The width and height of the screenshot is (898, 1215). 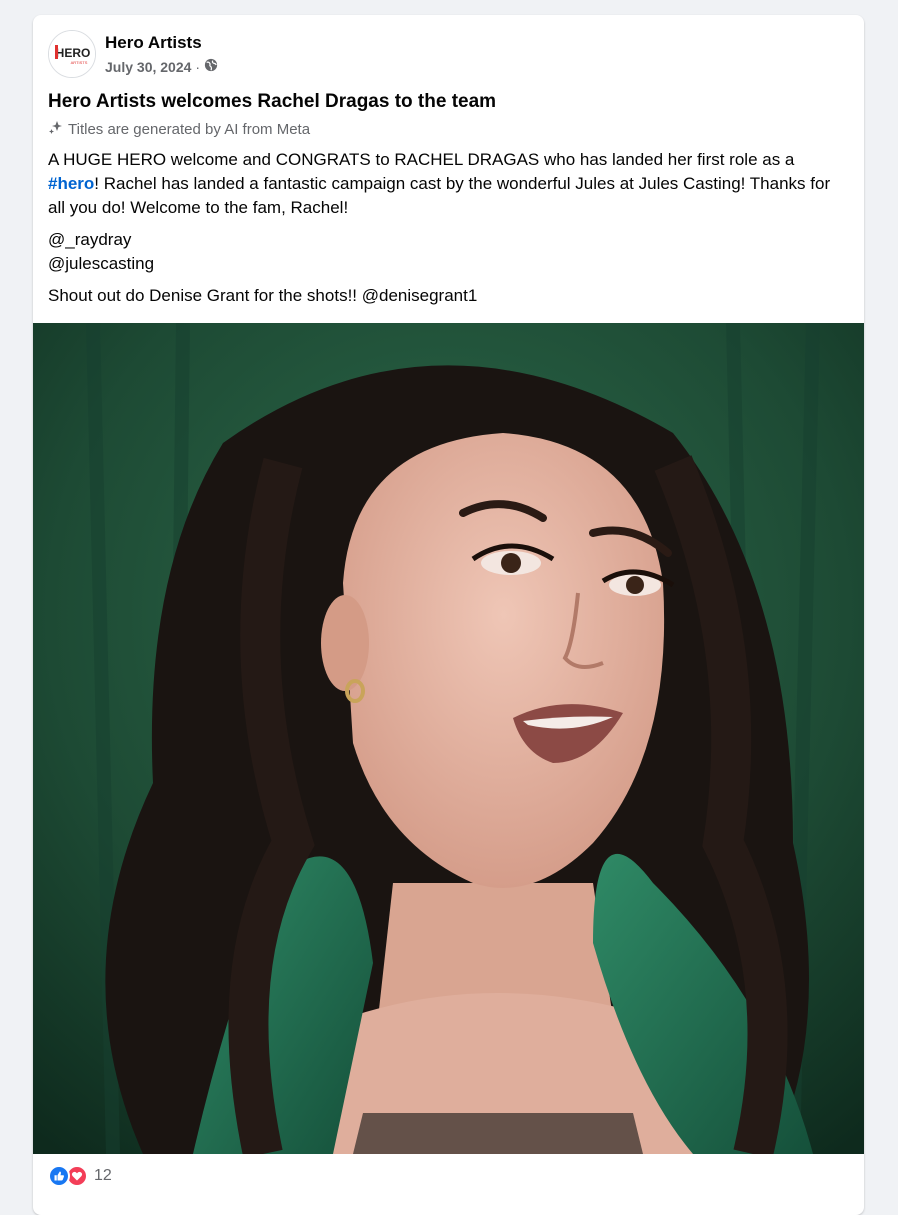 What do you see at coordinates (153, 43) in the screenshot?
I see `page-name-link: Hero Artists` at bounding box center [153, 43].